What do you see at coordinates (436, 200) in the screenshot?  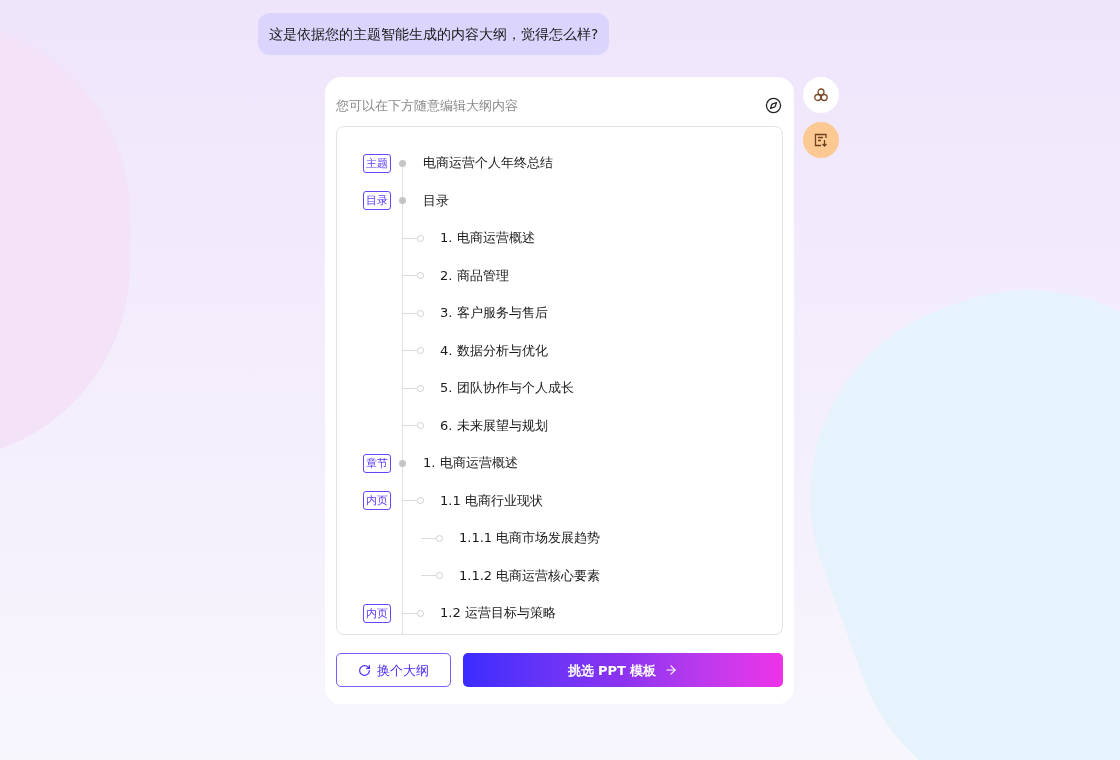 I see `outline-item: 目录` at bounding box center [436, 200].